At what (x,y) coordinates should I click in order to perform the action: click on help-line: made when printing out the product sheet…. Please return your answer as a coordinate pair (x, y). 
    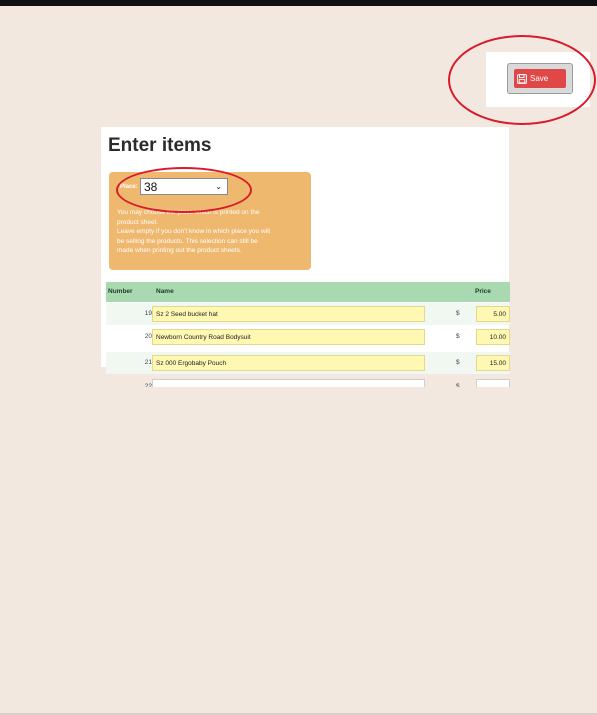
    Looking at the image, I should click on (179, 251).